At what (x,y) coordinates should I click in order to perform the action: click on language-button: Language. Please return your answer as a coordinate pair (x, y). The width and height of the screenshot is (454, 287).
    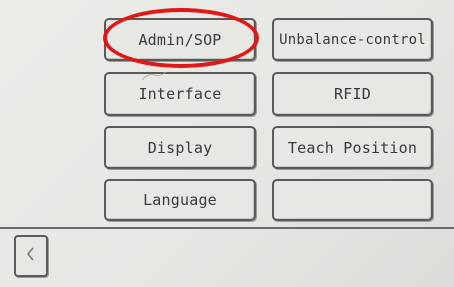
    Looking at the image, I should click on (180, 200).